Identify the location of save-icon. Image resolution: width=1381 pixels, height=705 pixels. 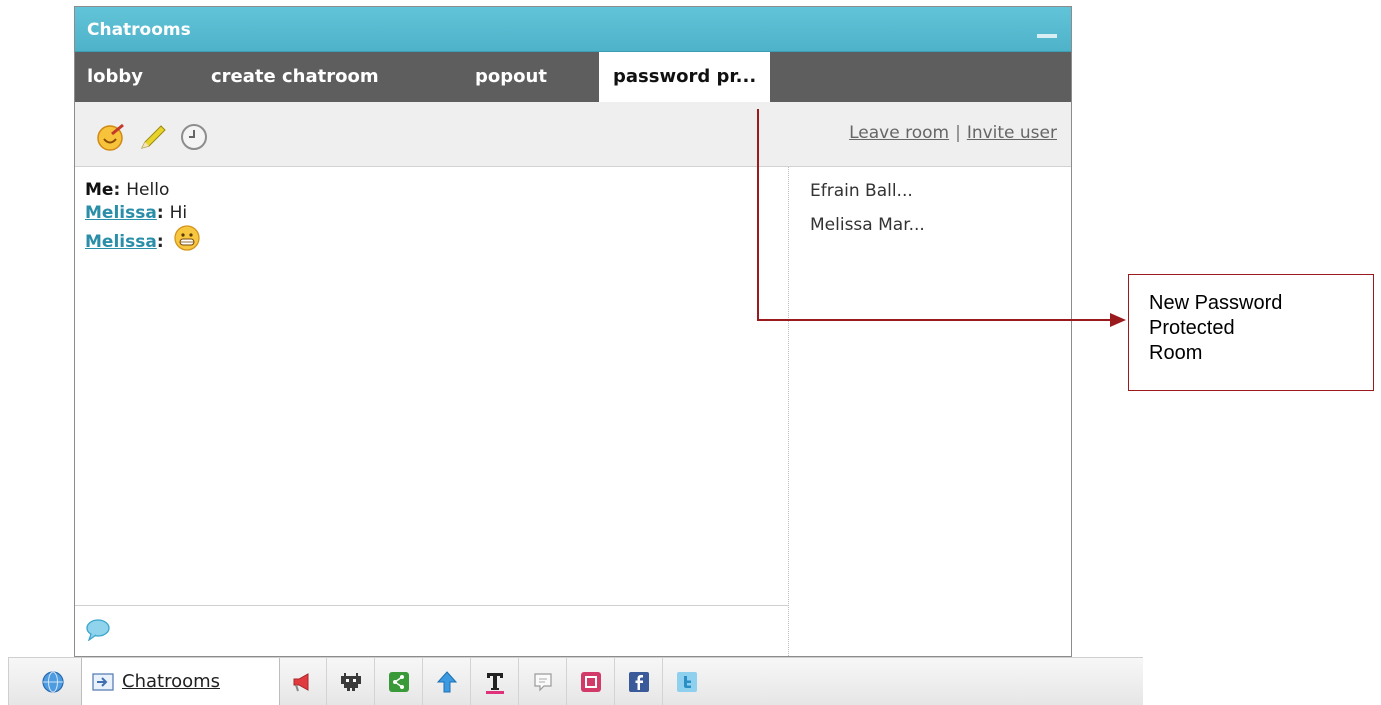
(591, 681).